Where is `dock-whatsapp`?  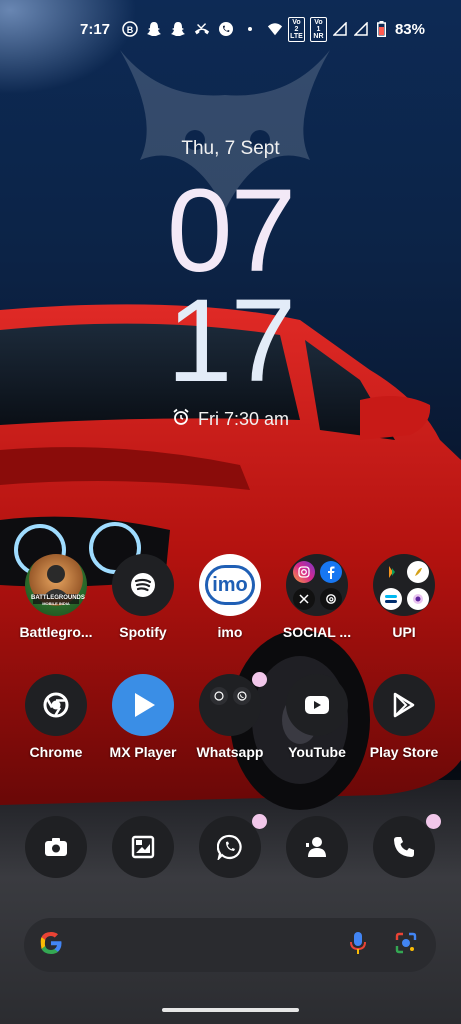 dock-whatsapp is located at coordinates (230, 846).